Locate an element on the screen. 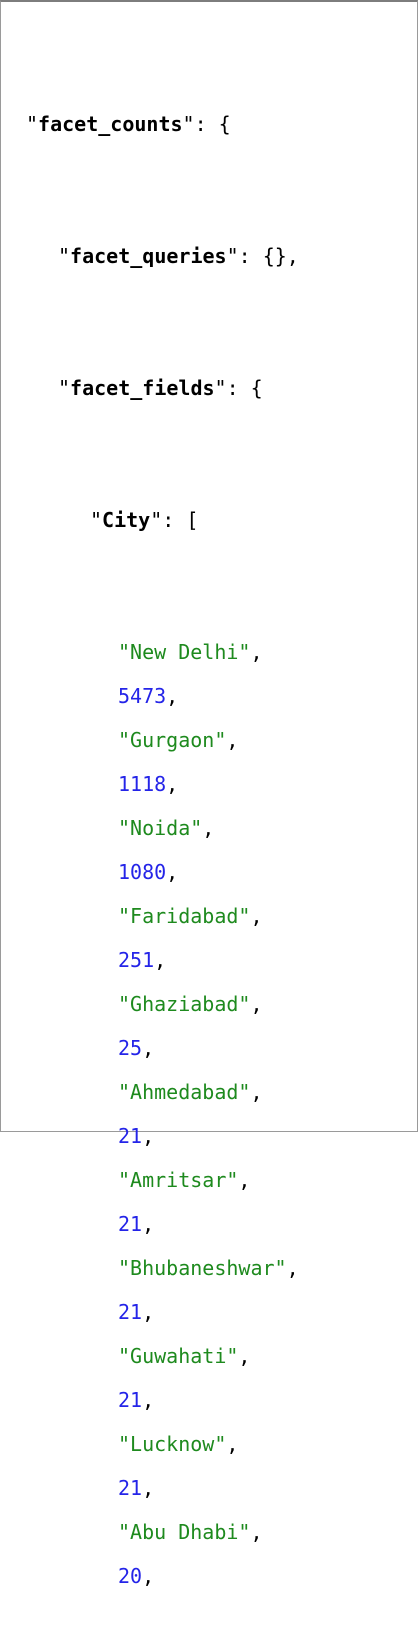 This screenshot has width=418, height=1642. json-line-facet-fields: "facet_fields": { is located at coordinates (160, 388).